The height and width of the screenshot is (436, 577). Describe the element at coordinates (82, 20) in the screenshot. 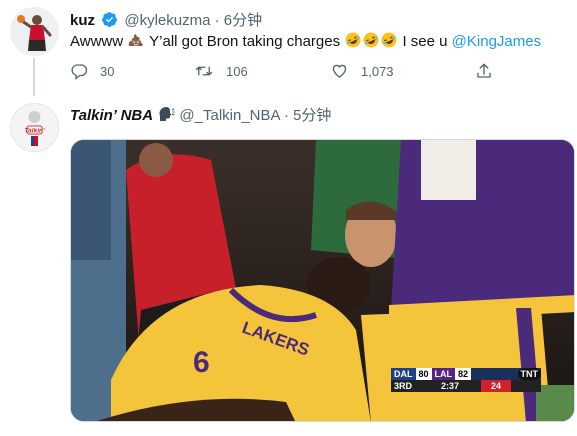

I see `display-name: kuz` at that location.